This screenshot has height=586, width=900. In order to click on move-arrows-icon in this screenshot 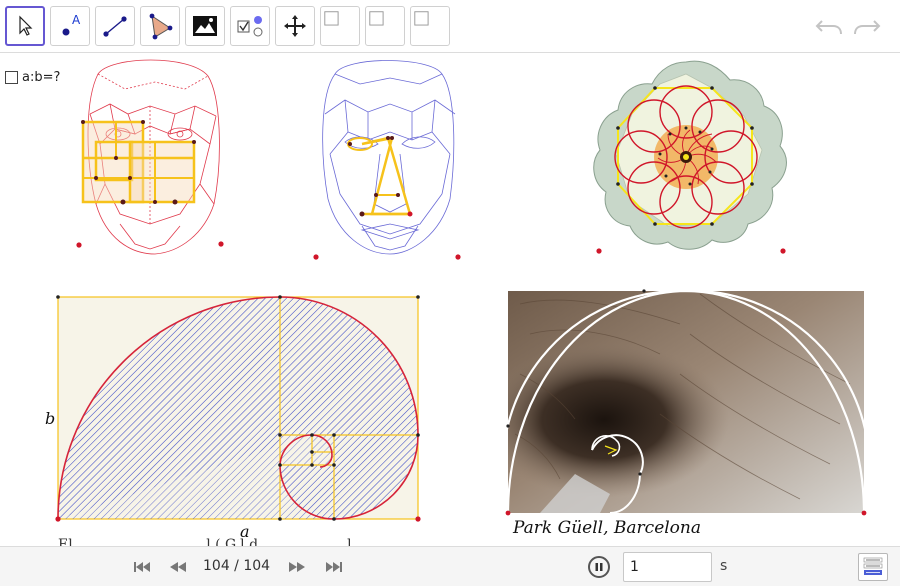, I will do `click(295, 26)`.